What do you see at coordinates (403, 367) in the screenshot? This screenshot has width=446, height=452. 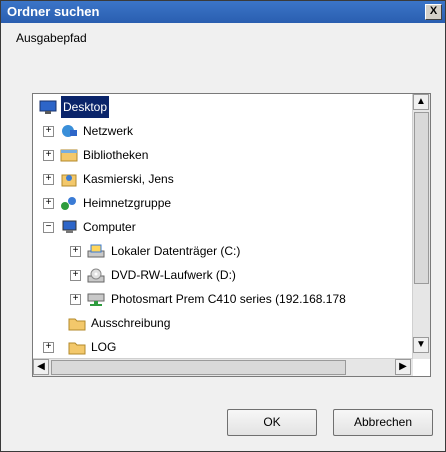 I see `scroll-right-button: ▶` at bounding box center [403, 367].